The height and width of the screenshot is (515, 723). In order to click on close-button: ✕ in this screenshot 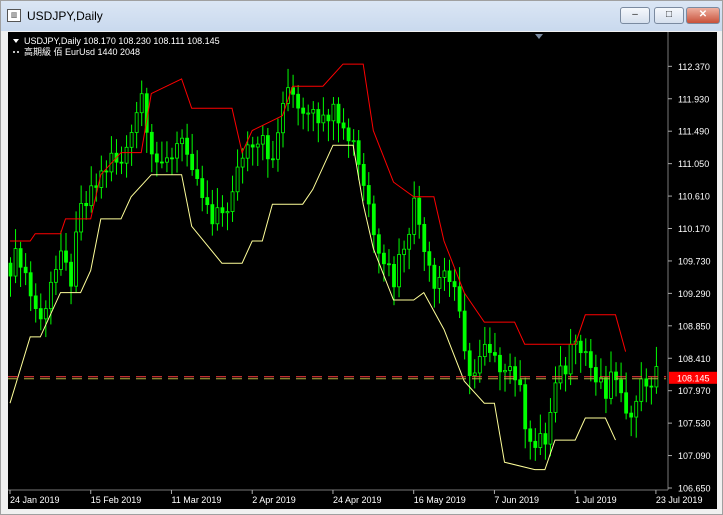, I will do `click(703, 15)`.